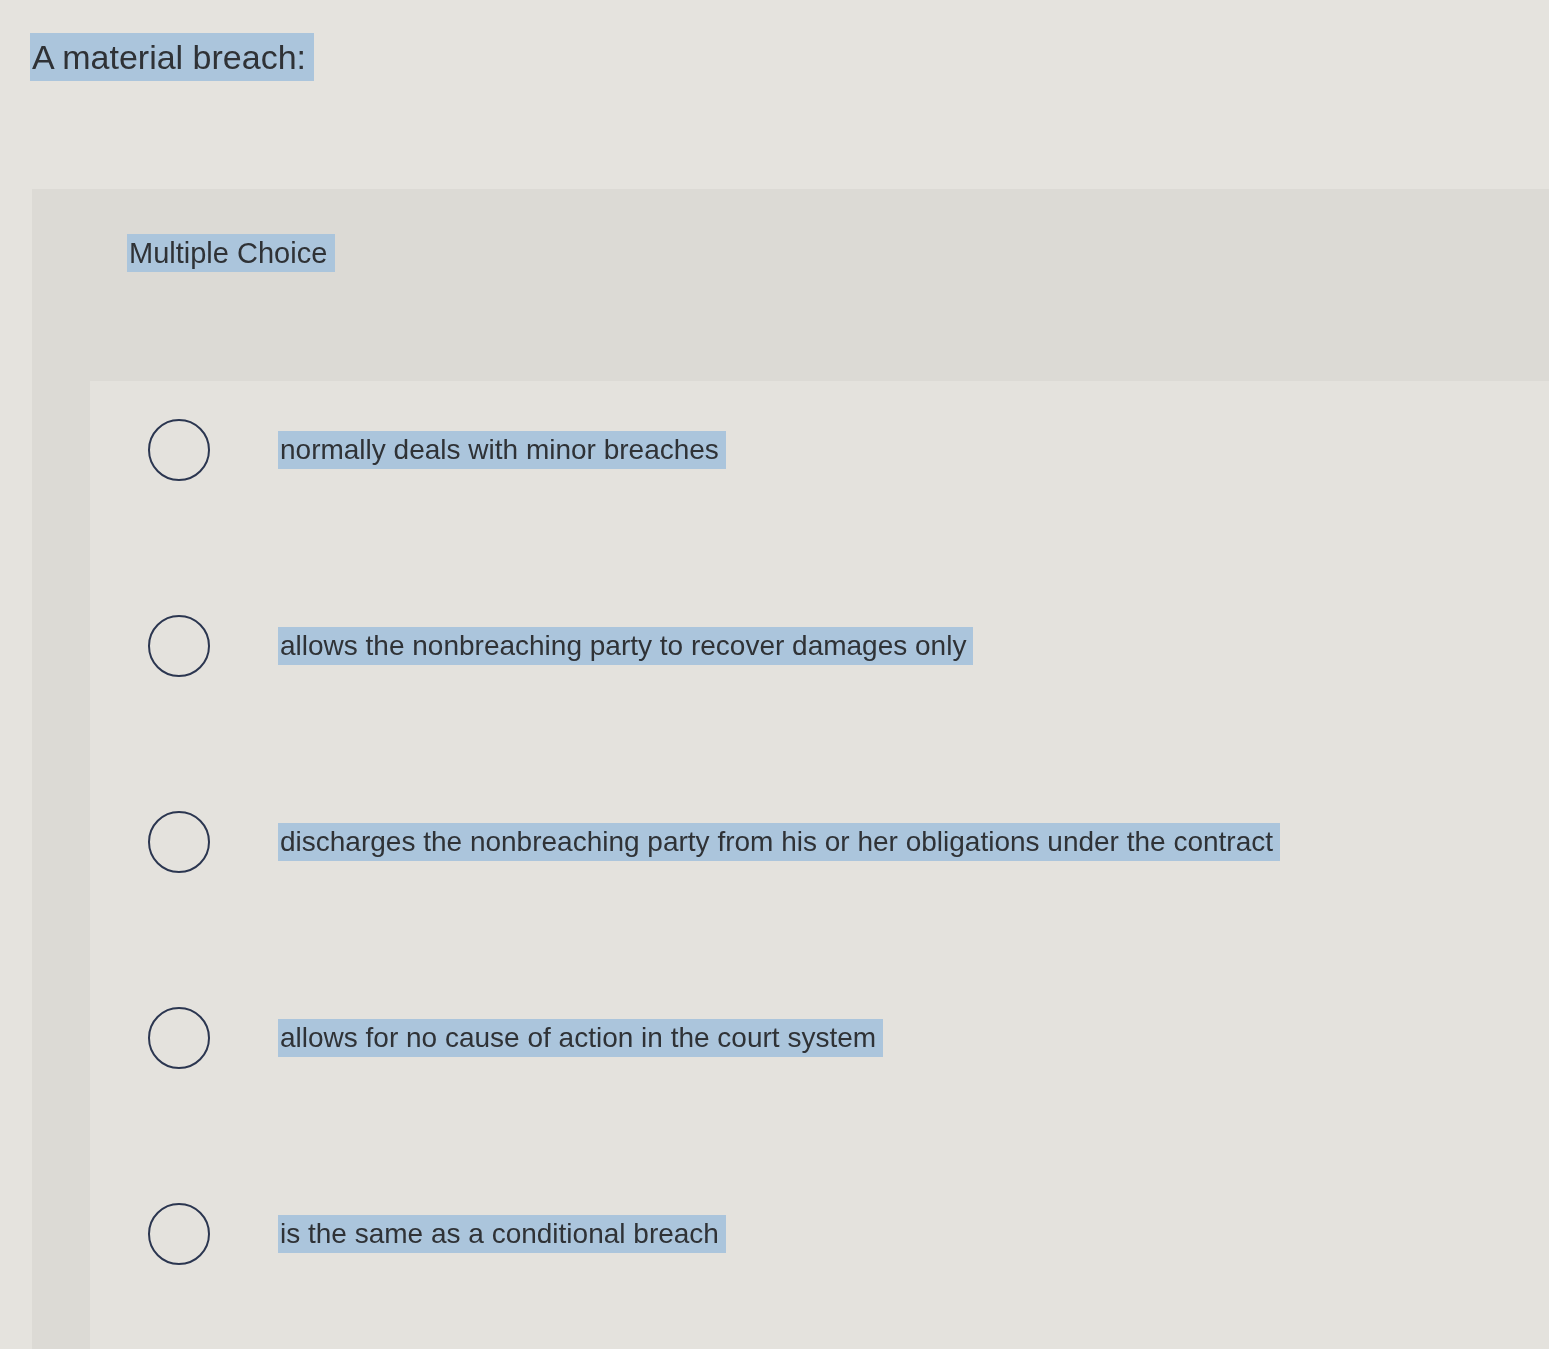  I want to click on question-text: A material breach:, so click(172, 57).